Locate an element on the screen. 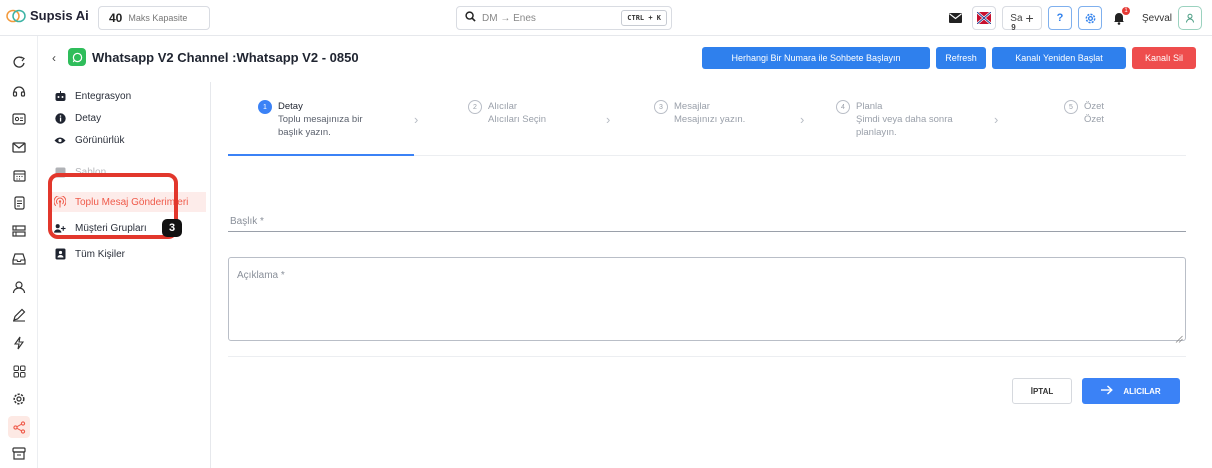  step-subtitle: Toplu mesajınıza bir başlık yazın. is located at coordinates (320, 126).